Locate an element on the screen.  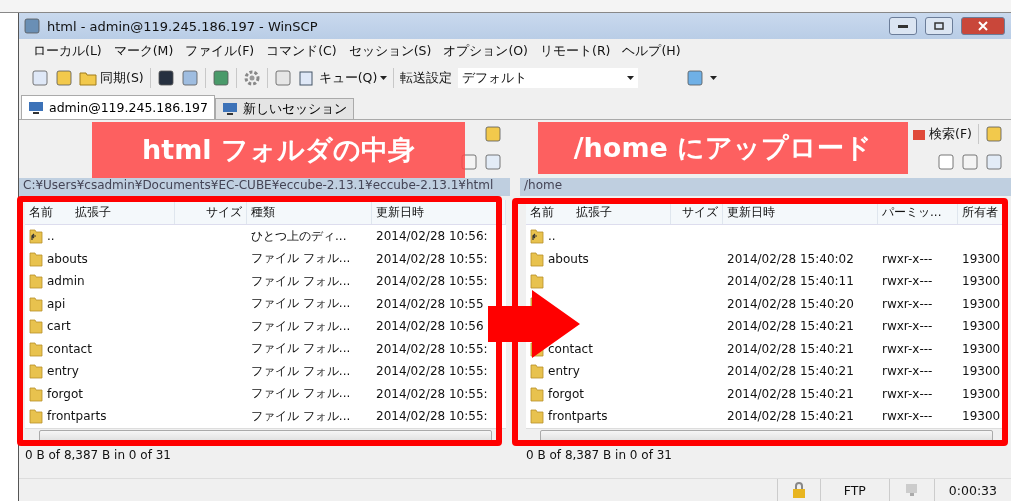
close-button is located at coordinates (983, 26).